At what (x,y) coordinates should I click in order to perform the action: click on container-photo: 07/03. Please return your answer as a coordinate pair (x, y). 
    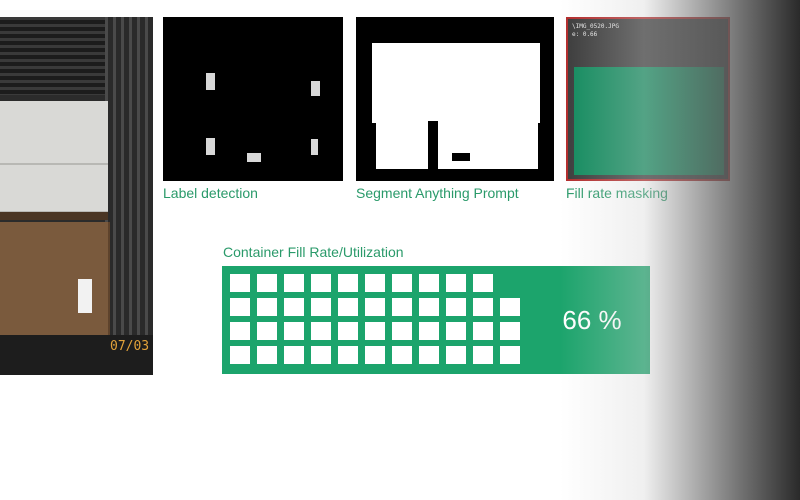
    Looking at the image, I should click on (76, 196).